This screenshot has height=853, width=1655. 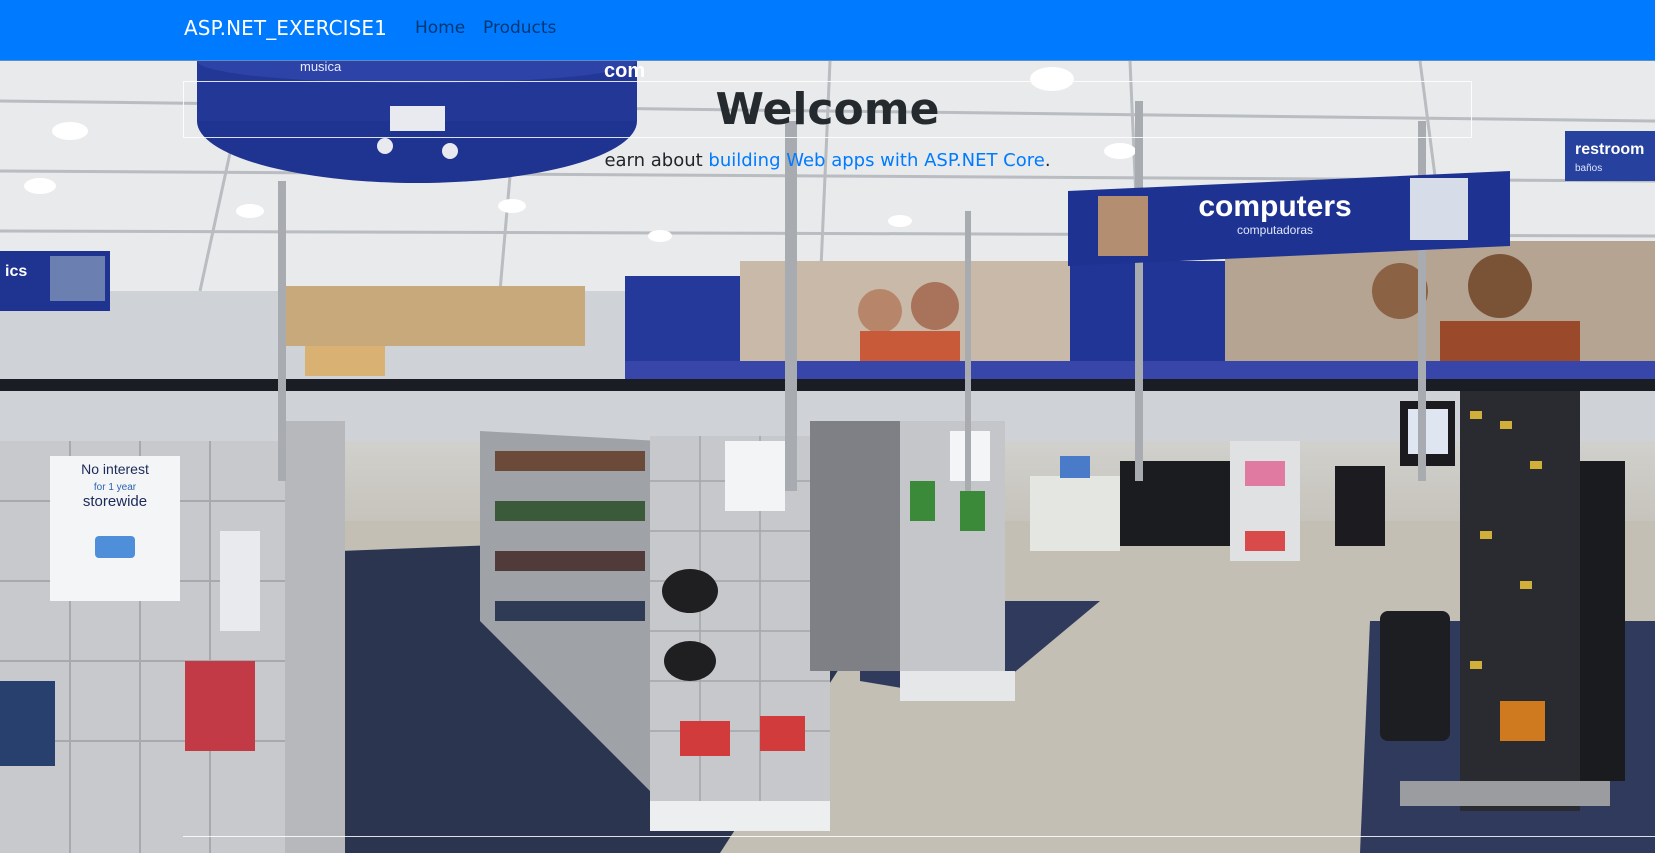 What do you see at coordinates (919, 836) in the screenshot?
I see `footer-divider` at bounding box center [919, 836].